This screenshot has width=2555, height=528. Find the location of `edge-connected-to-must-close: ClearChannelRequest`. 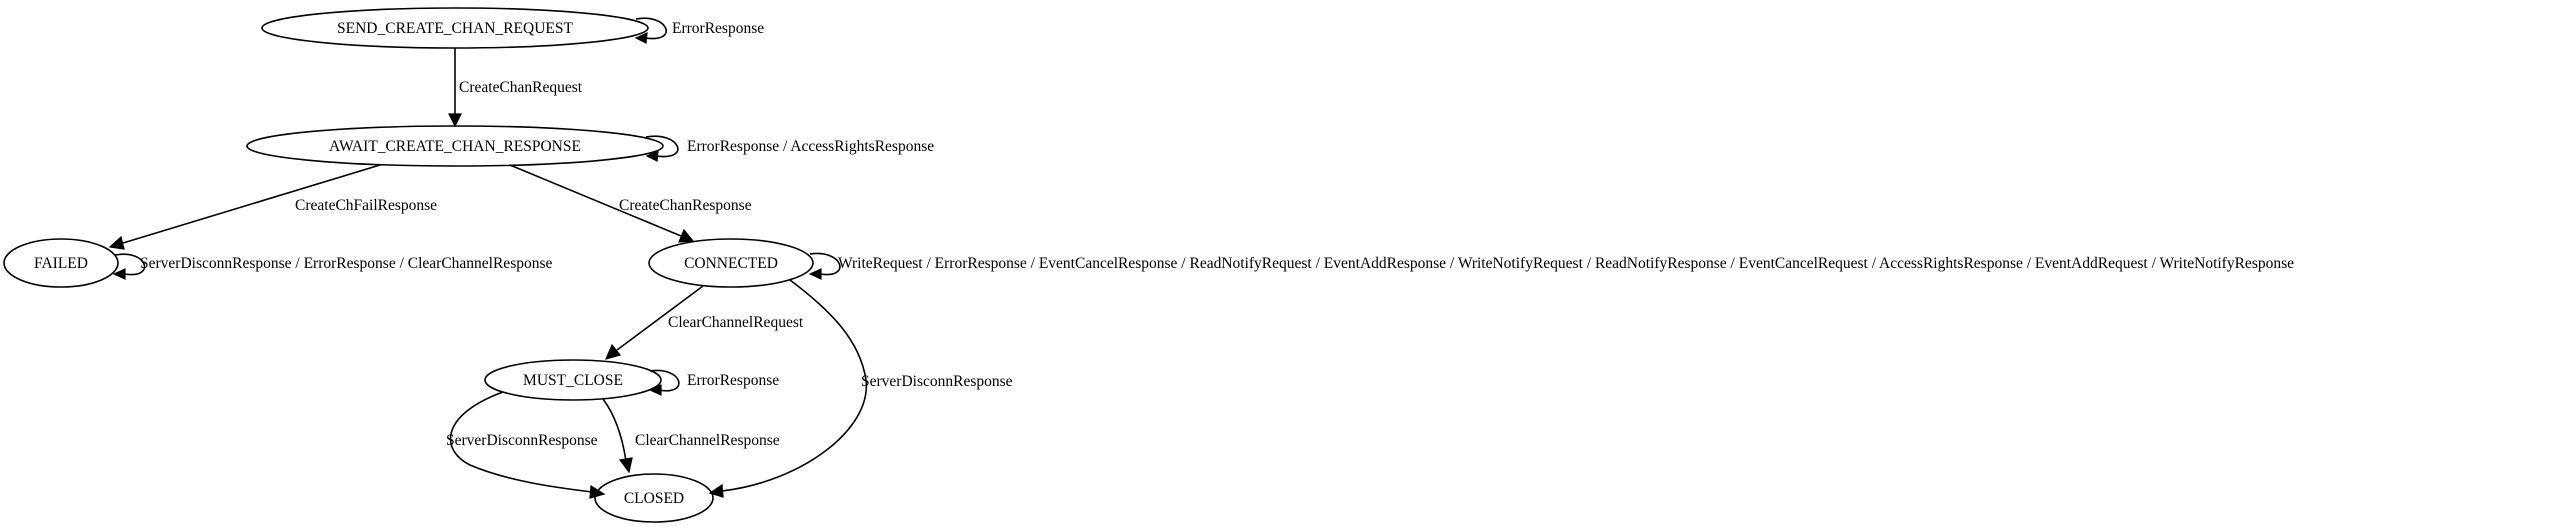

edge-connected-to-must-close: ClearChannelRequest is located at coordinates (704, 322).